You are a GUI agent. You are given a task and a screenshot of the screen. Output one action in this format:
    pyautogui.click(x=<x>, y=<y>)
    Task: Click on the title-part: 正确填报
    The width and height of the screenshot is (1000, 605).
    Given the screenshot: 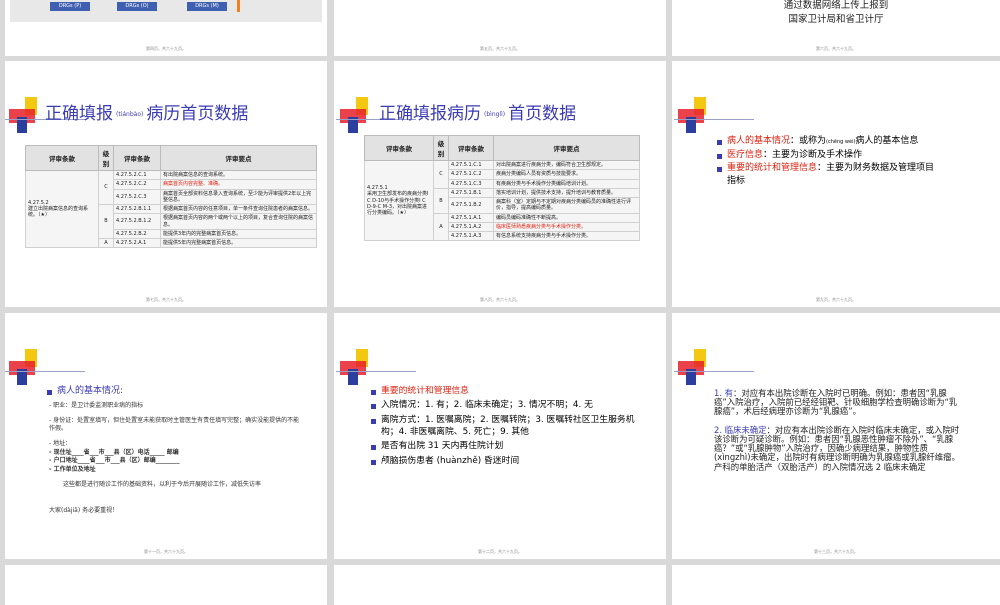 What is the action you would take?
    pyautogui.click(x=79, y=114)
    